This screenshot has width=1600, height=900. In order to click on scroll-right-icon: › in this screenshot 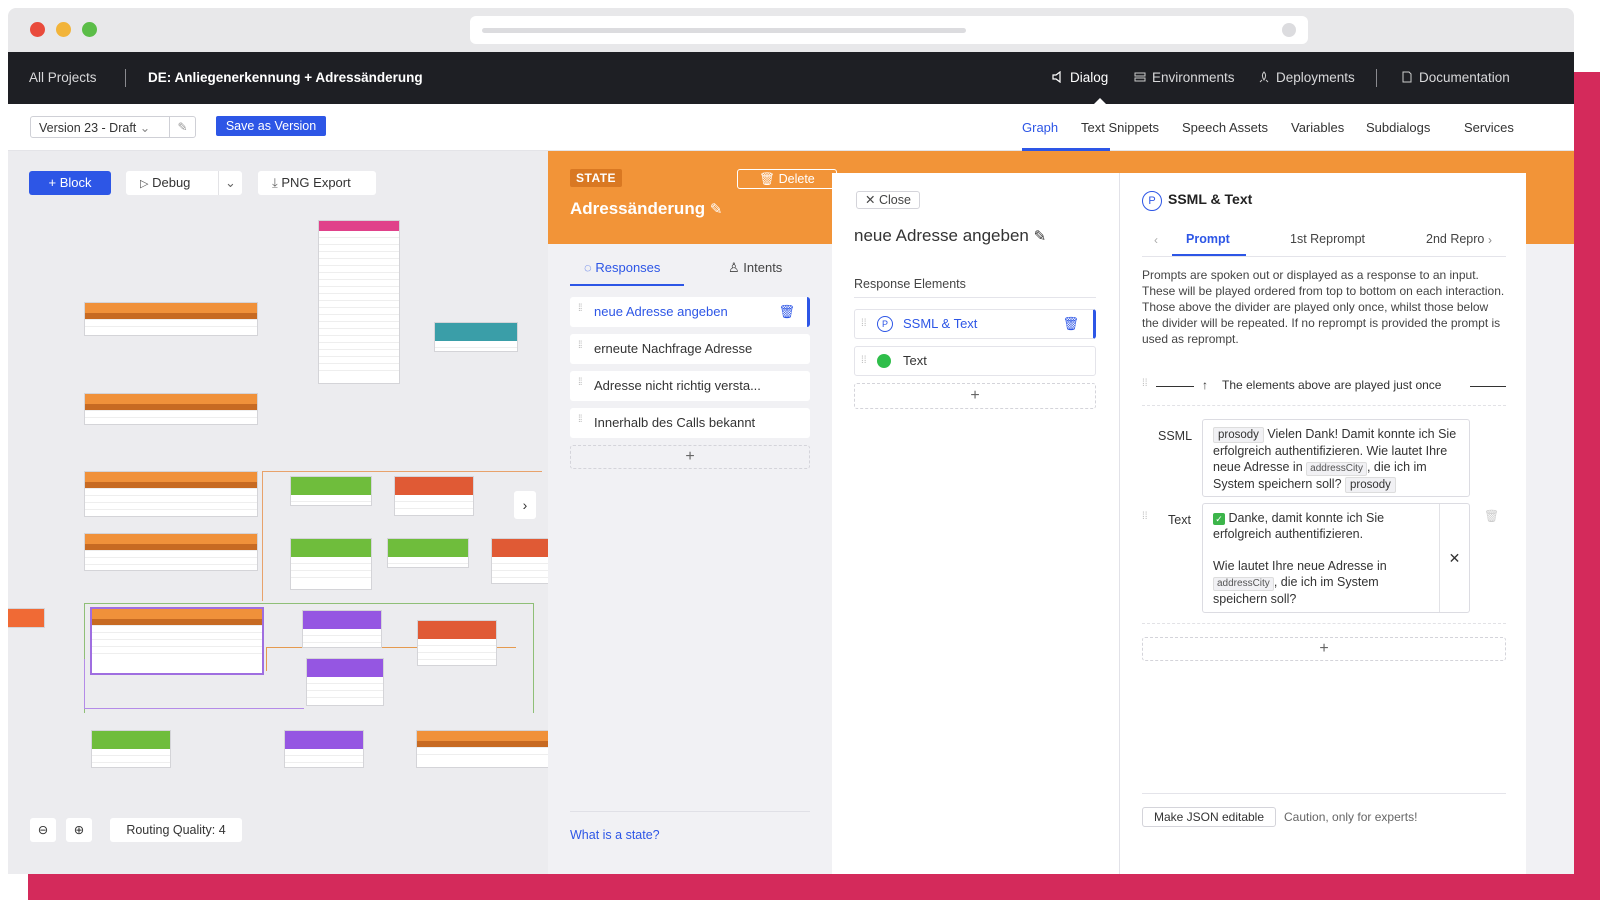, I will do `click(525, 505)`.